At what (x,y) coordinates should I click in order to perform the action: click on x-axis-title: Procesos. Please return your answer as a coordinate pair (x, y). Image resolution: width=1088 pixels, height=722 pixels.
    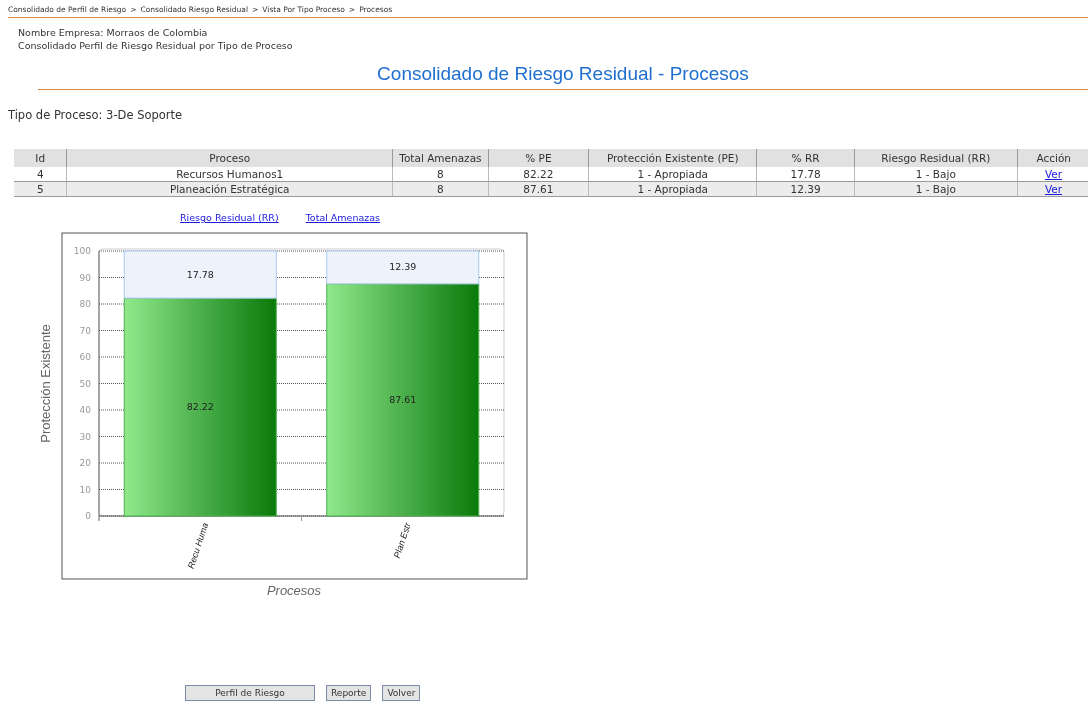
    Looking at the image, I should click on (294, 590).